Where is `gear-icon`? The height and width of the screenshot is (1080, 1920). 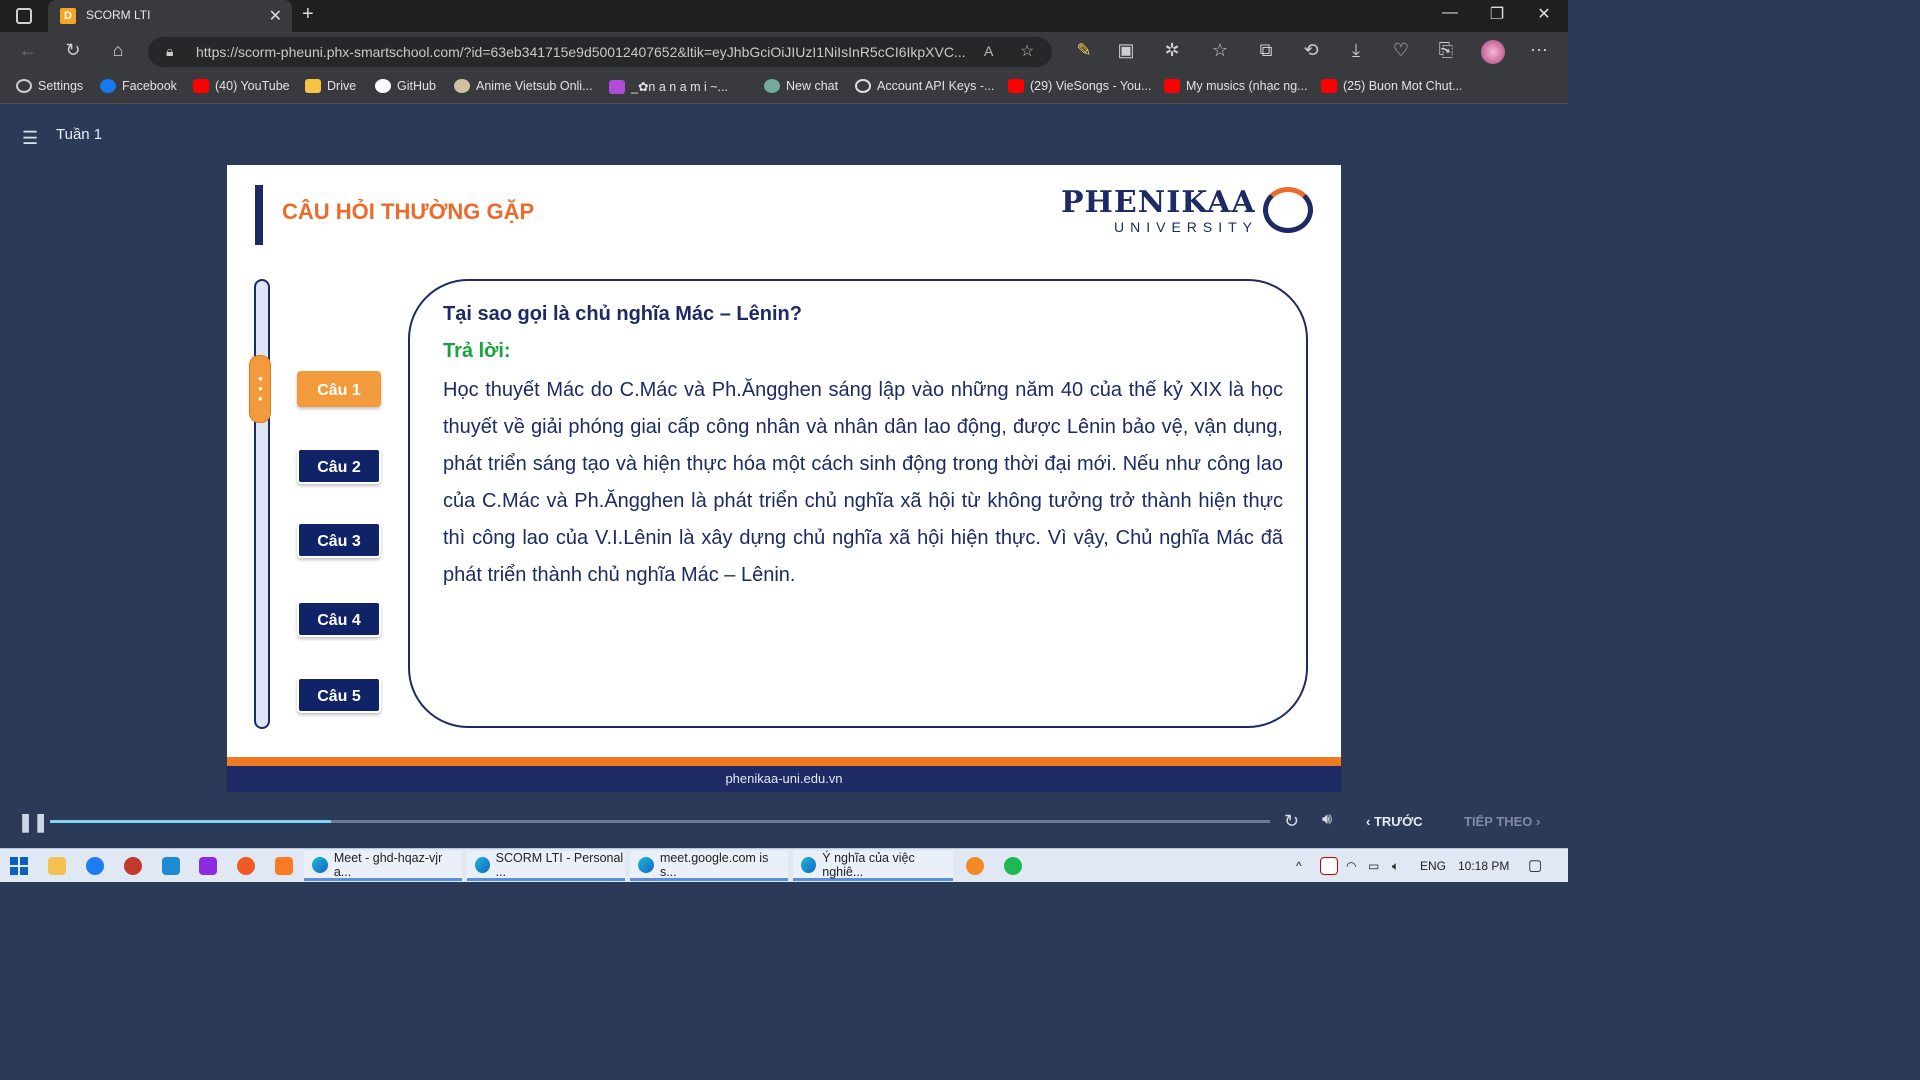
gear-icon is located at coordinates (24, 86).